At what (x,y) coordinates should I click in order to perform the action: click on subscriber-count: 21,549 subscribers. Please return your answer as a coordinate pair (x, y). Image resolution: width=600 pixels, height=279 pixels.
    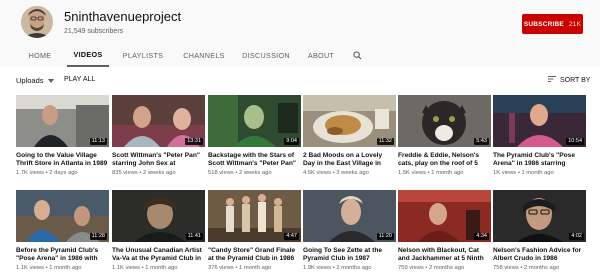
    Looking at the image, I should click on (94, 31).